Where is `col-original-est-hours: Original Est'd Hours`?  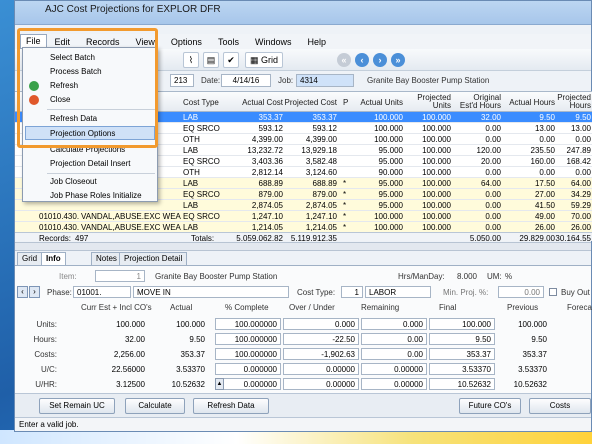
col-original-est-hours: Original Est'd Hours is located at coordinates (478, 102).